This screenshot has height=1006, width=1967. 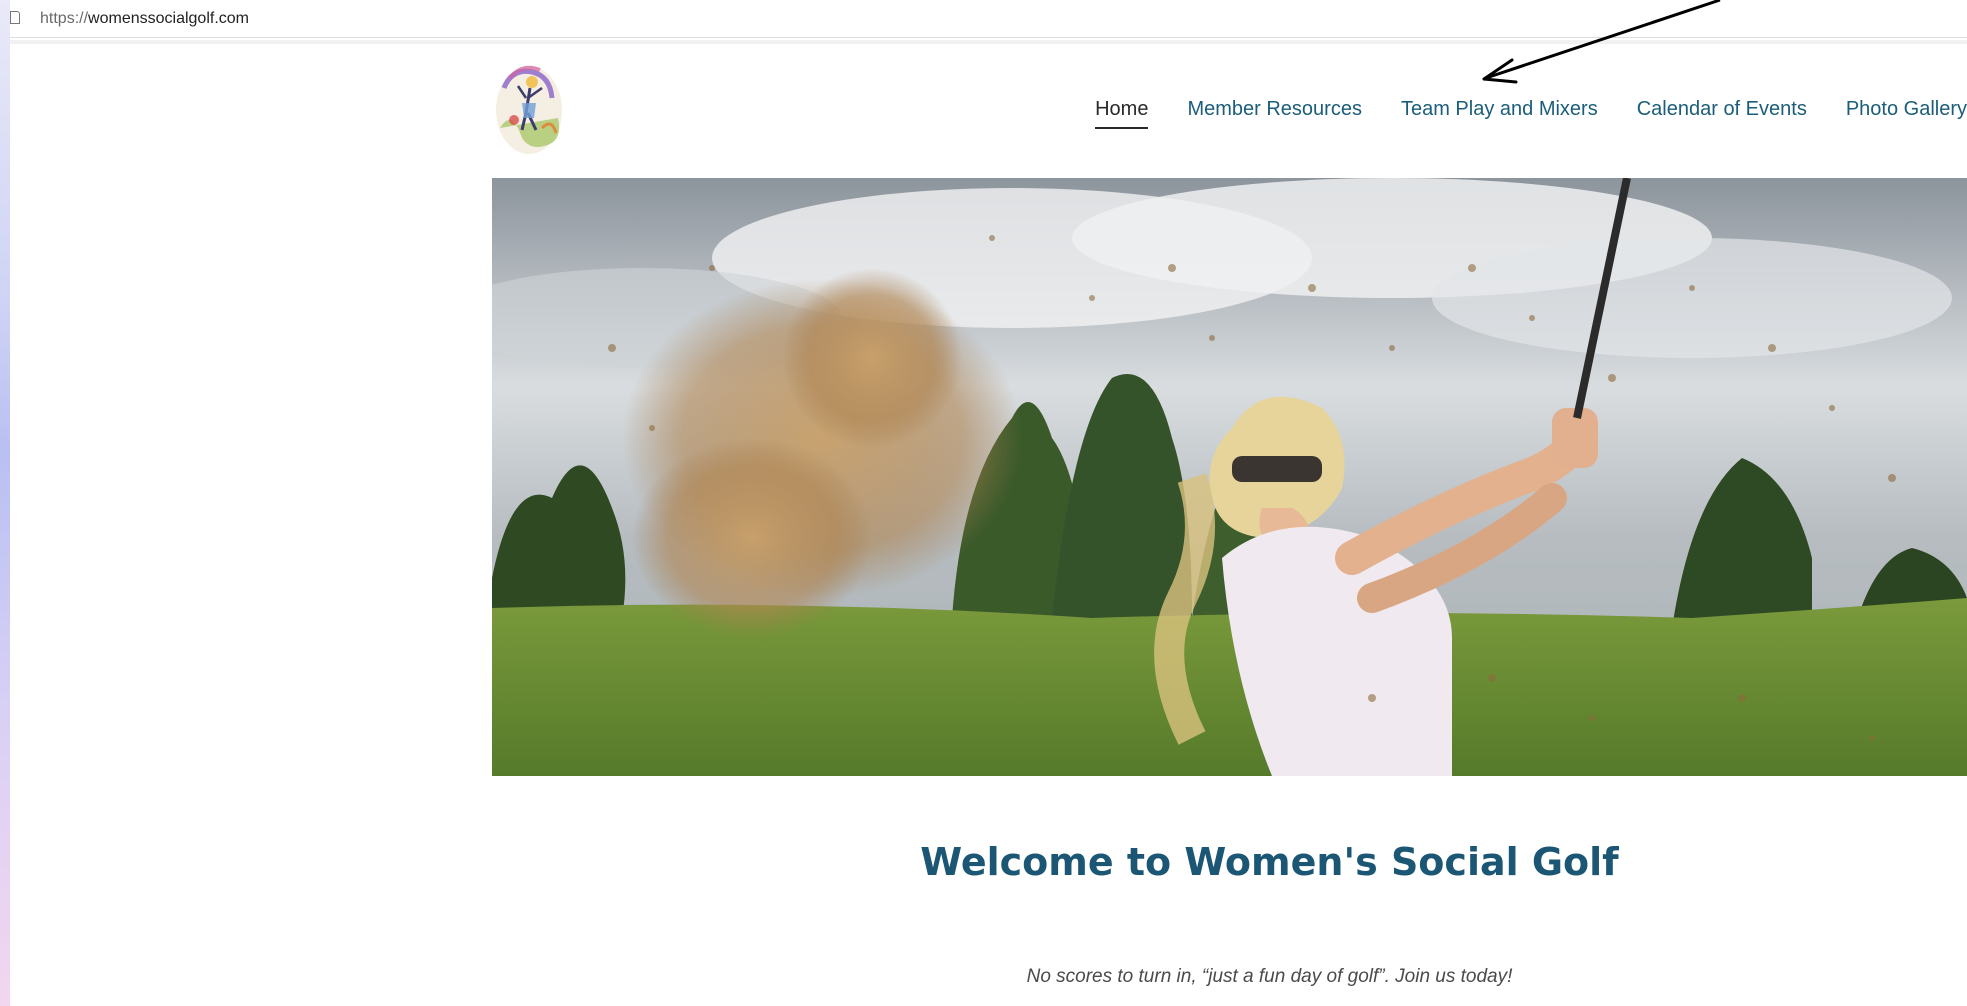 I want to click on page-title: Welcome to Women's Social Golf, so click(x=1269, y=862).